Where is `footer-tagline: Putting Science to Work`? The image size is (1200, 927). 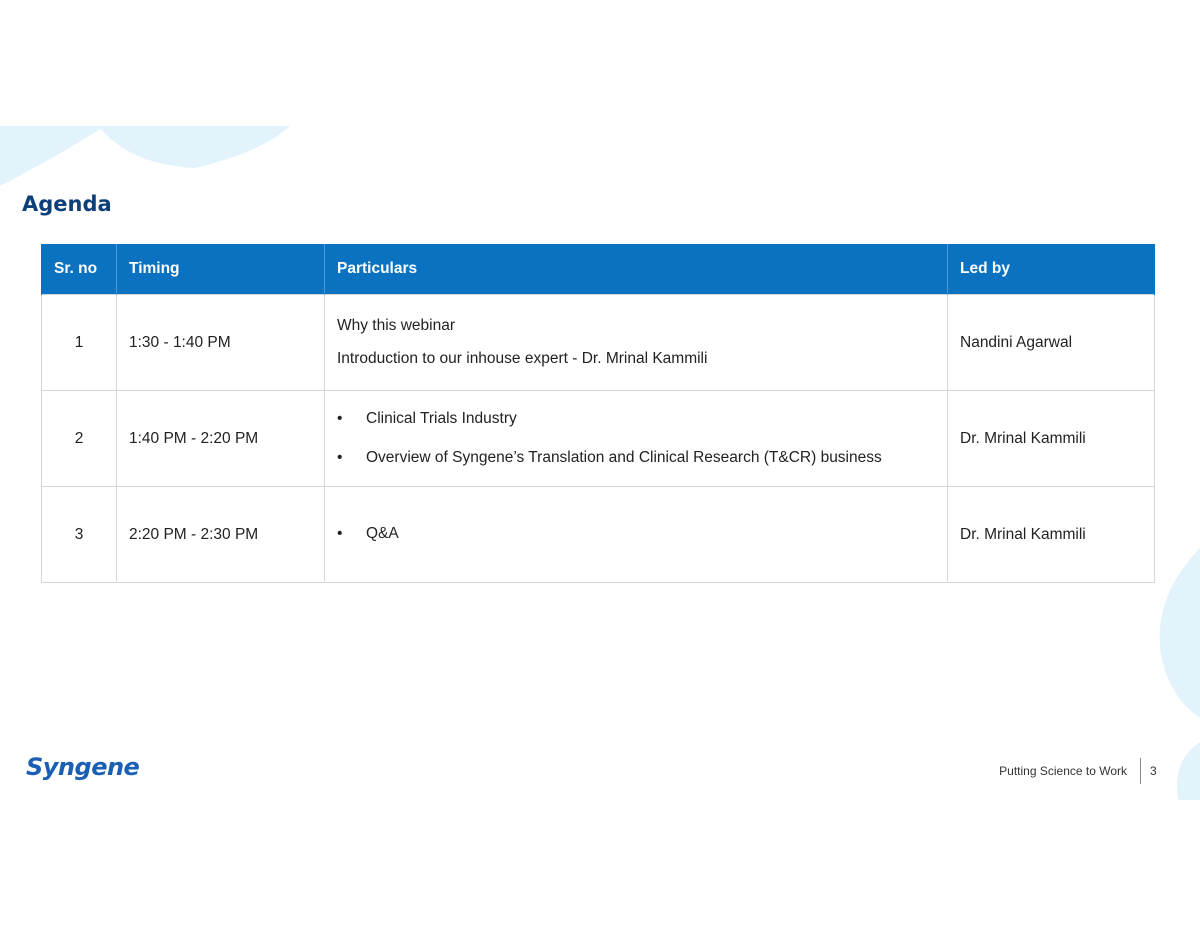
footer-tagline: Putting Science to Work is located at coordinates (1063, 771).